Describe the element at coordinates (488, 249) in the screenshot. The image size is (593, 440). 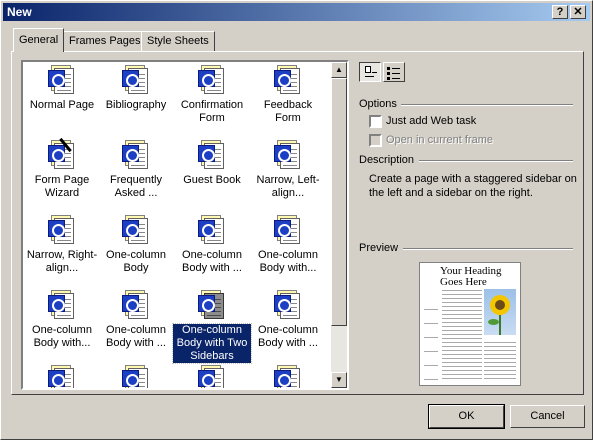
I see `preview-divider` at that location.